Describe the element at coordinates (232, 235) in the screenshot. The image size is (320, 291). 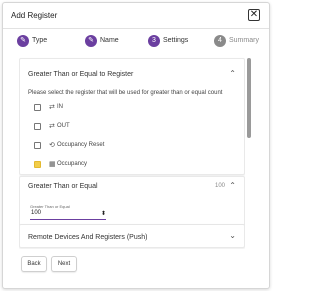
I see `chevron-down-icon: ⌄` at that location.